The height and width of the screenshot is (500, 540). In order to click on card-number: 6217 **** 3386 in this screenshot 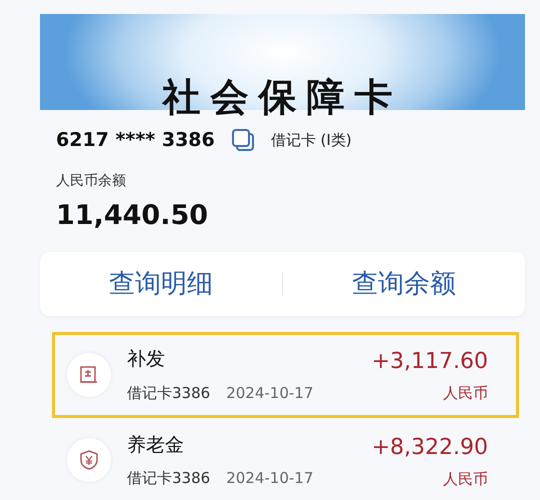, I will do `click(135, 140)`.